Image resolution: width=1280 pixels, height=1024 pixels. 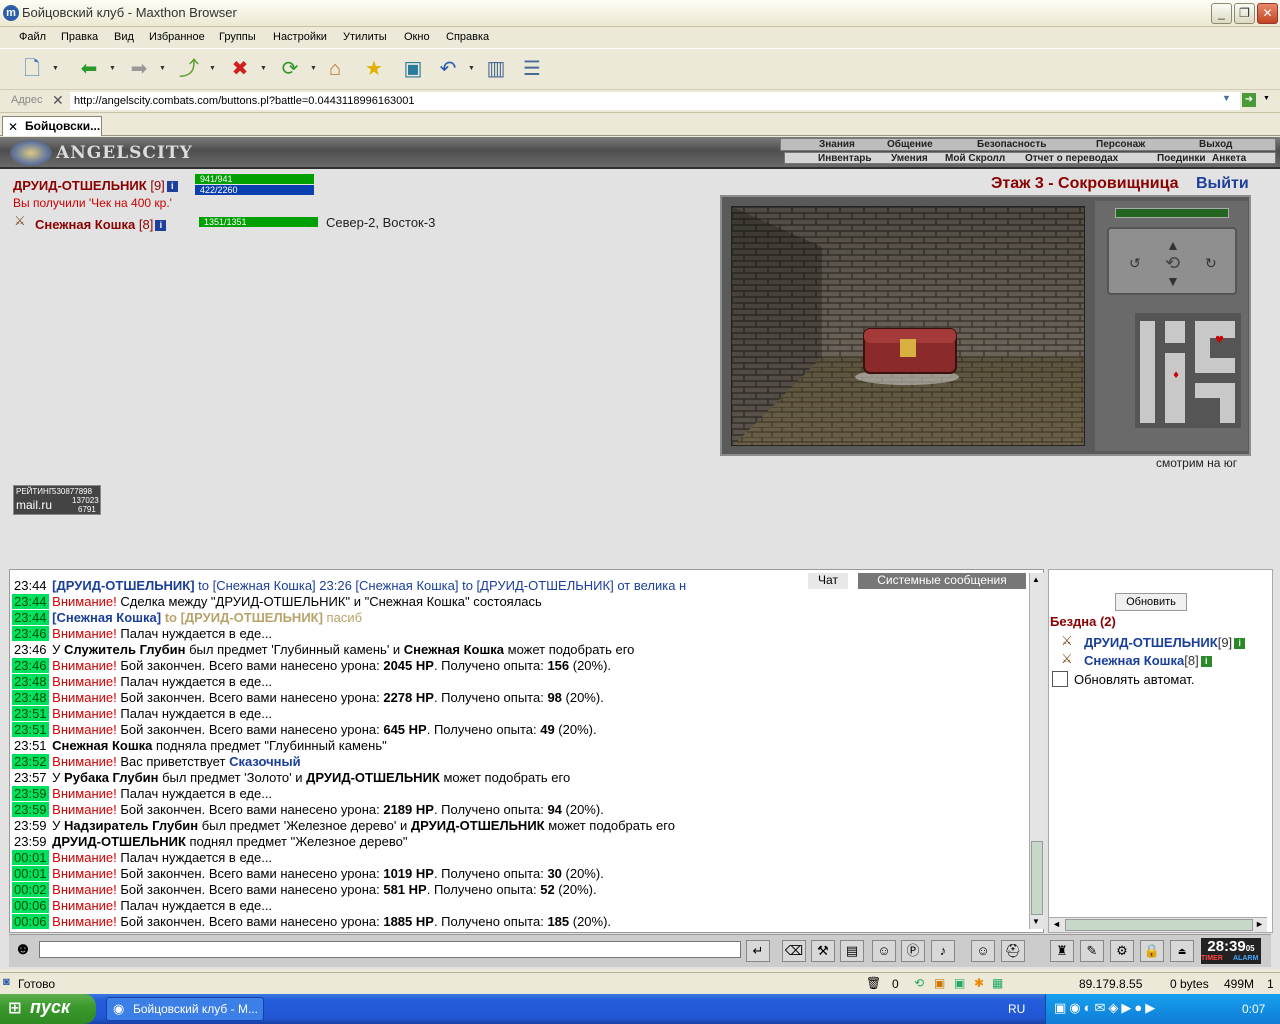 I want to click on columns-icon: ▥, so click(x=496, y=69).